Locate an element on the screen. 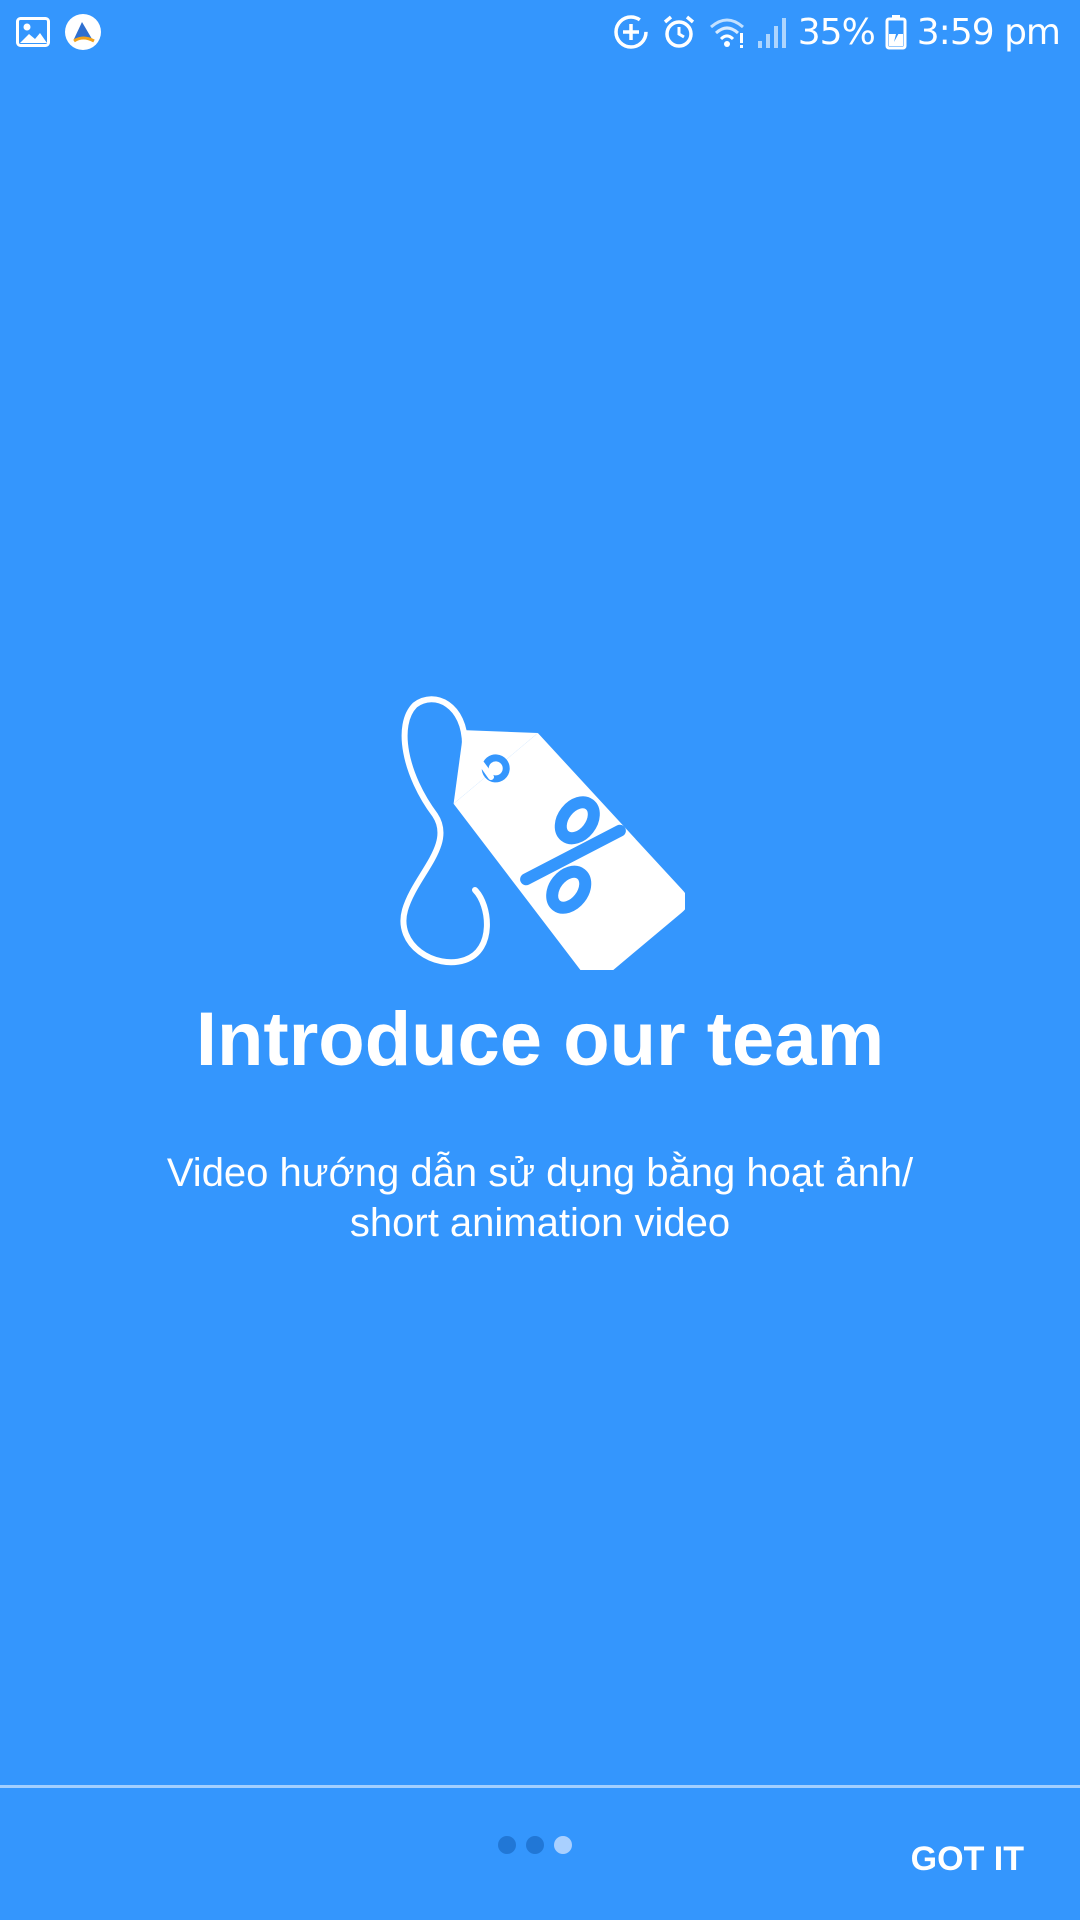 The image size is (1080, 1920). status-right: 35% 3:59 pm is located at coordinates (836, 32).